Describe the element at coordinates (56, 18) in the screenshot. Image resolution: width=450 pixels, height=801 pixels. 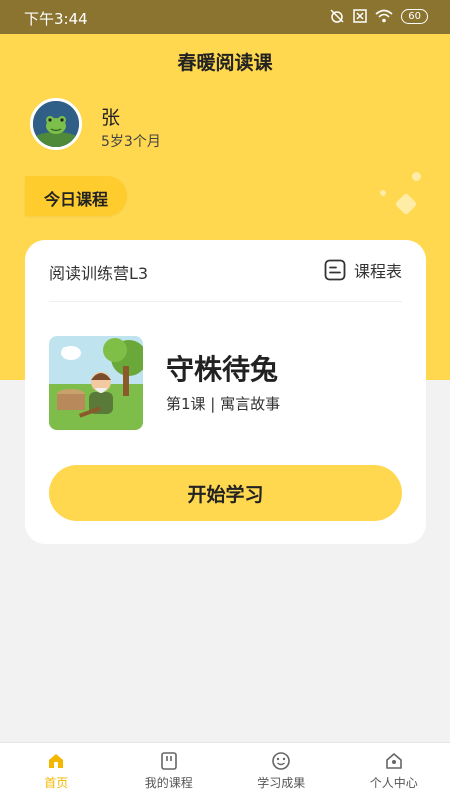
I see `status-time: 下午3:44` at that location.